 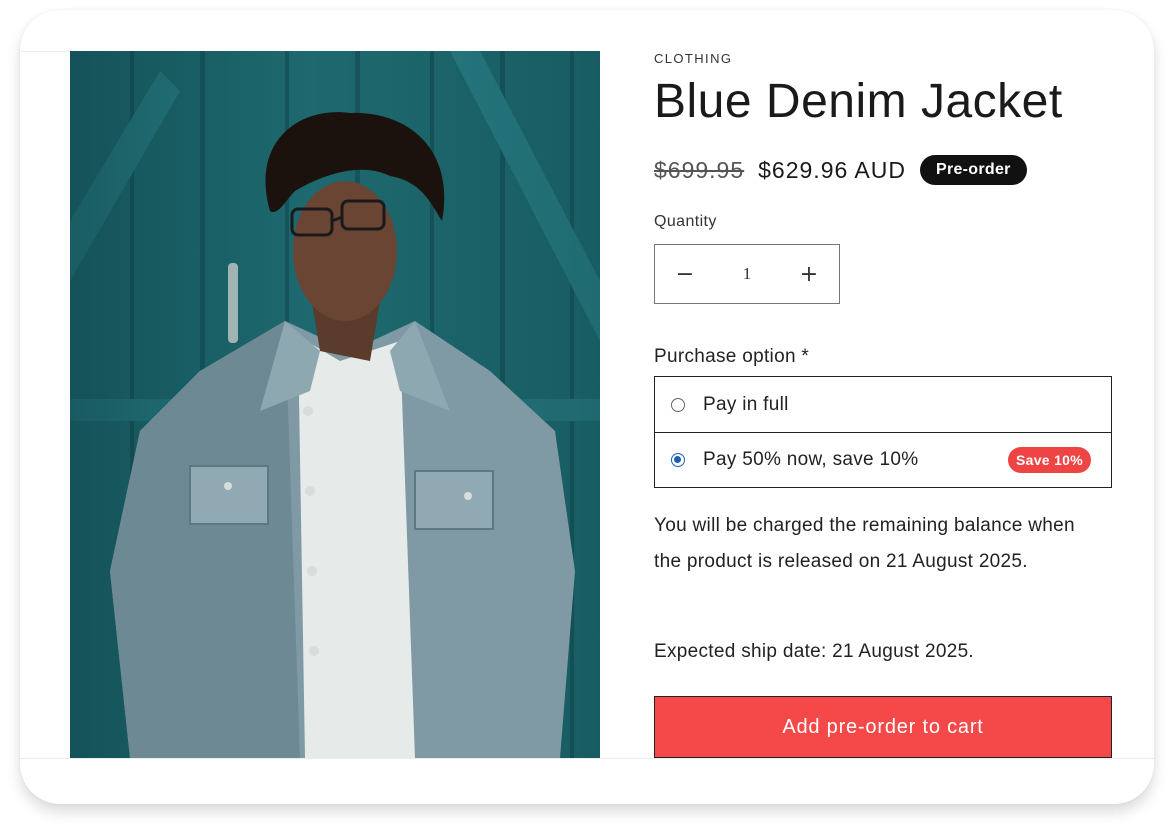 What do you see at coordinates (883, 727) in the screenshot?
I see `add-to-cart-button: Add pre-order to cart` at bounding box center [883, 727].